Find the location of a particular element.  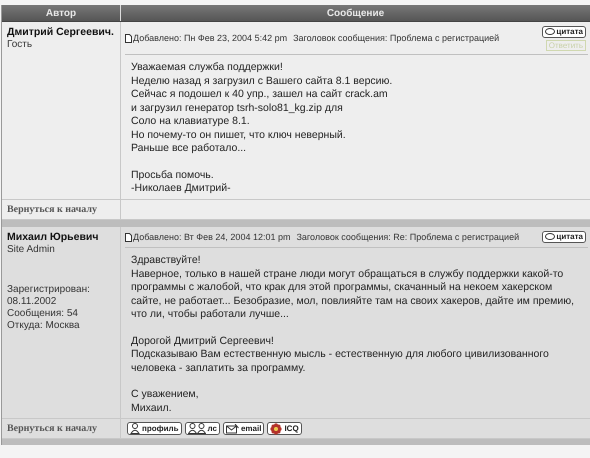

email-button: email is located at coordinates (243, 428).